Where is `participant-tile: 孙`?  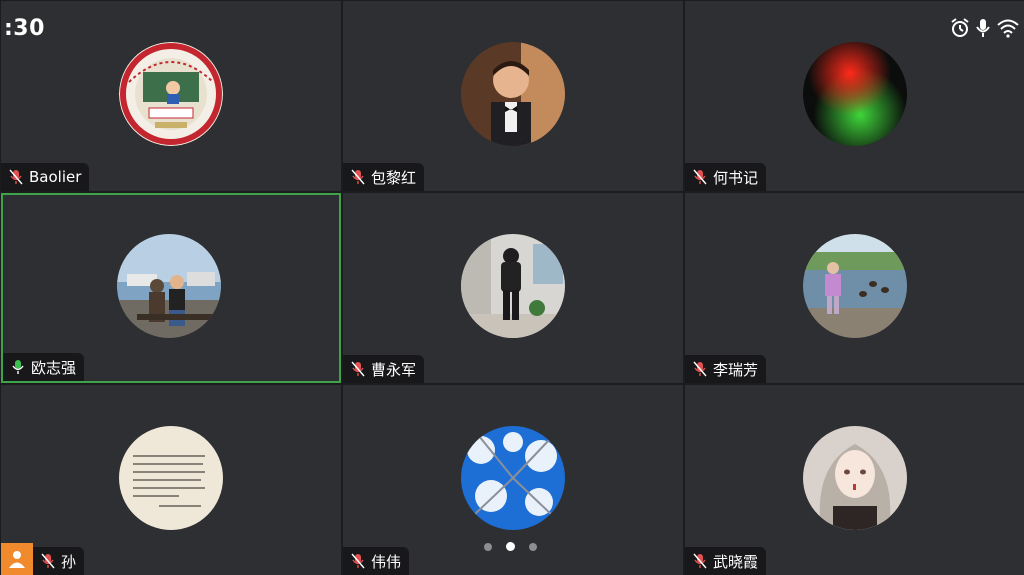 participant-tile: 孙 is located at coordinates (171, 480).